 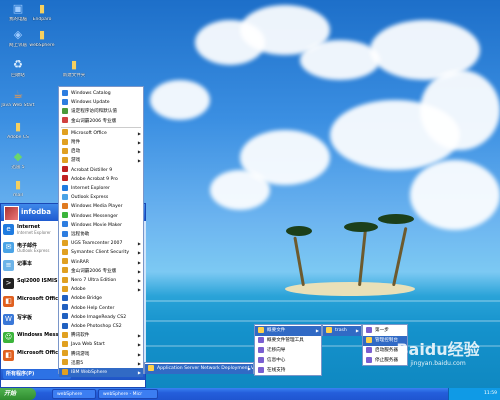 I want to click on submenu-item: 在线支持, so click(x=288, y=371).